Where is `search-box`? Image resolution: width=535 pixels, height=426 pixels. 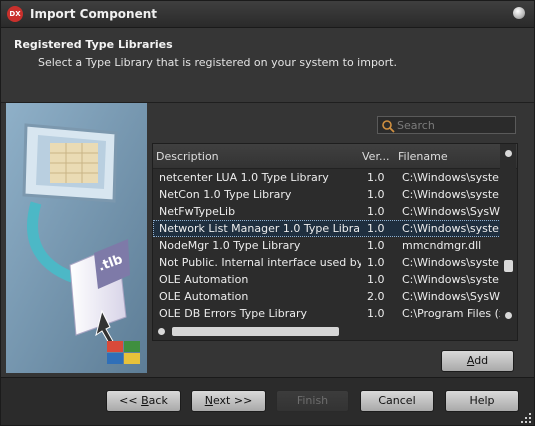 search-box is located at coordinates (446, 125).